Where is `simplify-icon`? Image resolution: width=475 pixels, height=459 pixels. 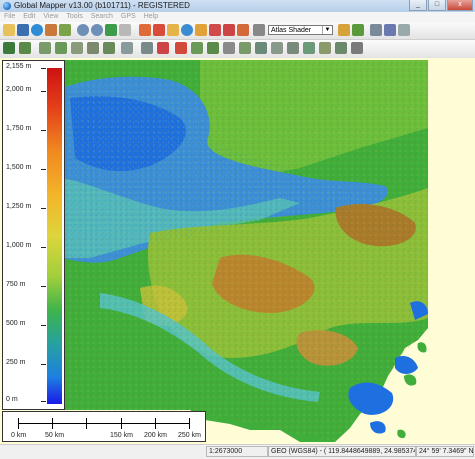
simplify-icon is located at coordinates (261, 48).